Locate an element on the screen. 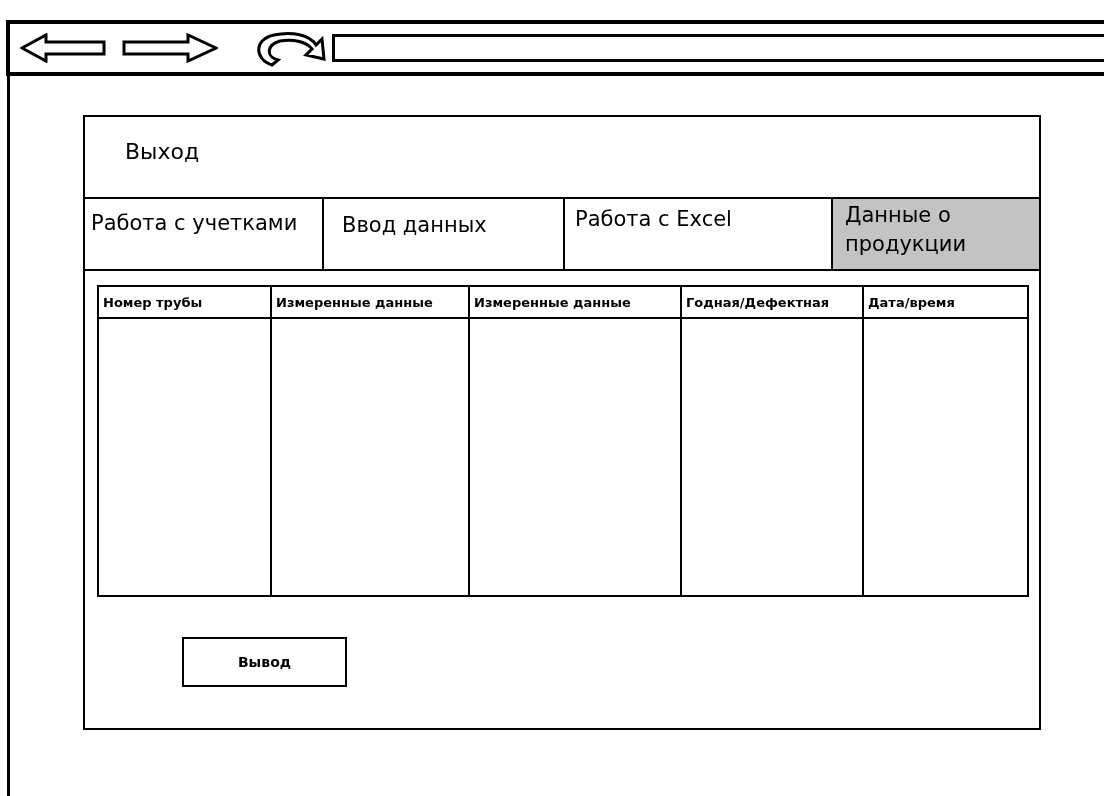 The image size is (1104, 796). tab: Данные о продукции is located at coordinates (936, 234).